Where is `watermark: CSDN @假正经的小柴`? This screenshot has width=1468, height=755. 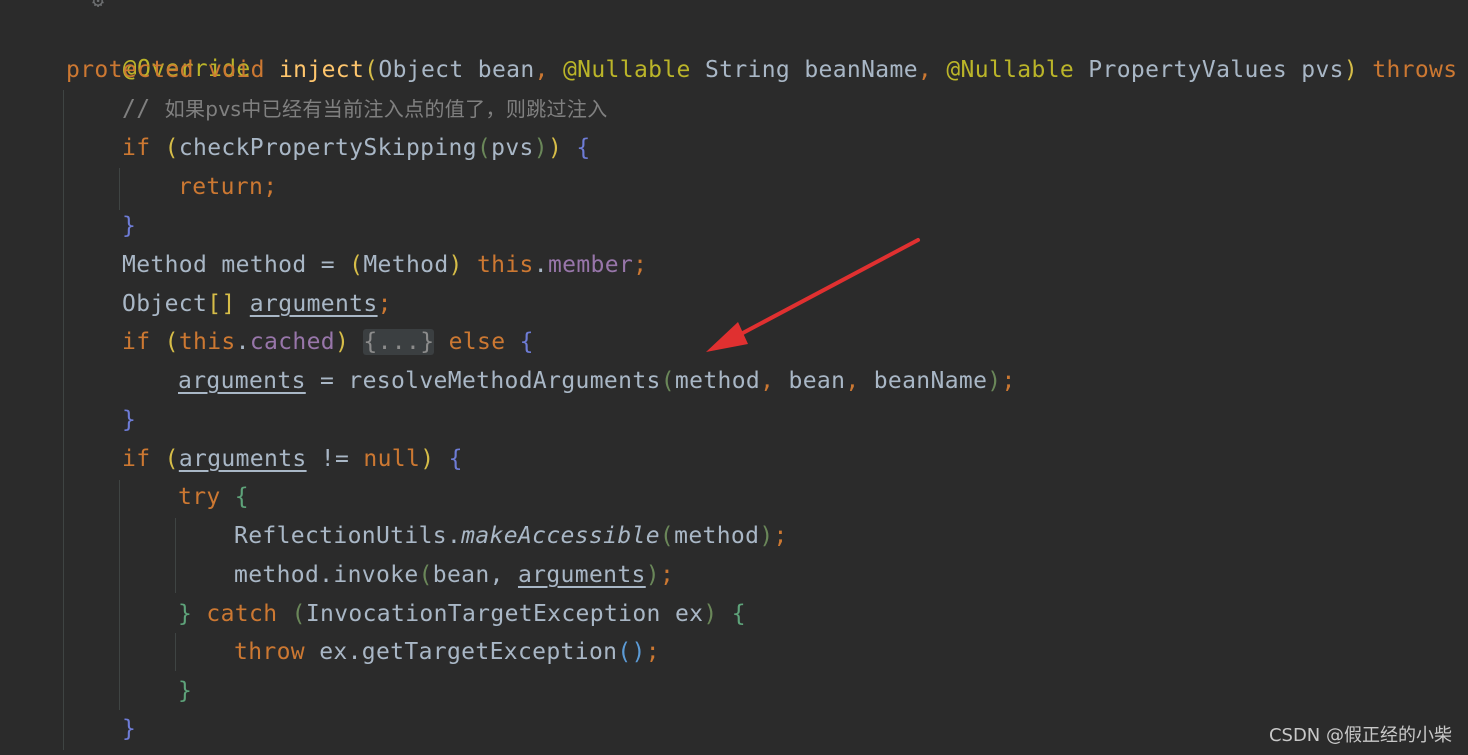 watermark: CSDN @假正经的小柴 is located at coordinates (1360, 735).